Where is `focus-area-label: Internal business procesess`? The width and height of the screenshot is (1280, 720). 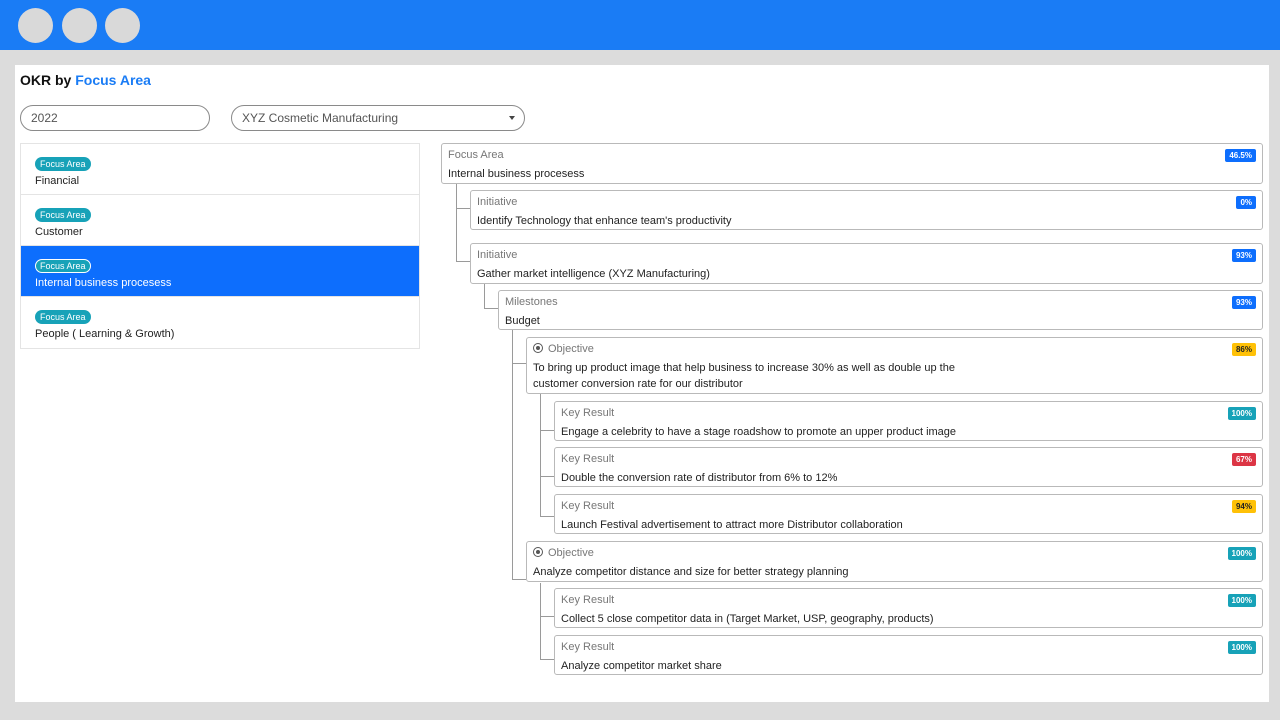
focus-area-label: Internal business procesess is located at coordinates (103, 283).